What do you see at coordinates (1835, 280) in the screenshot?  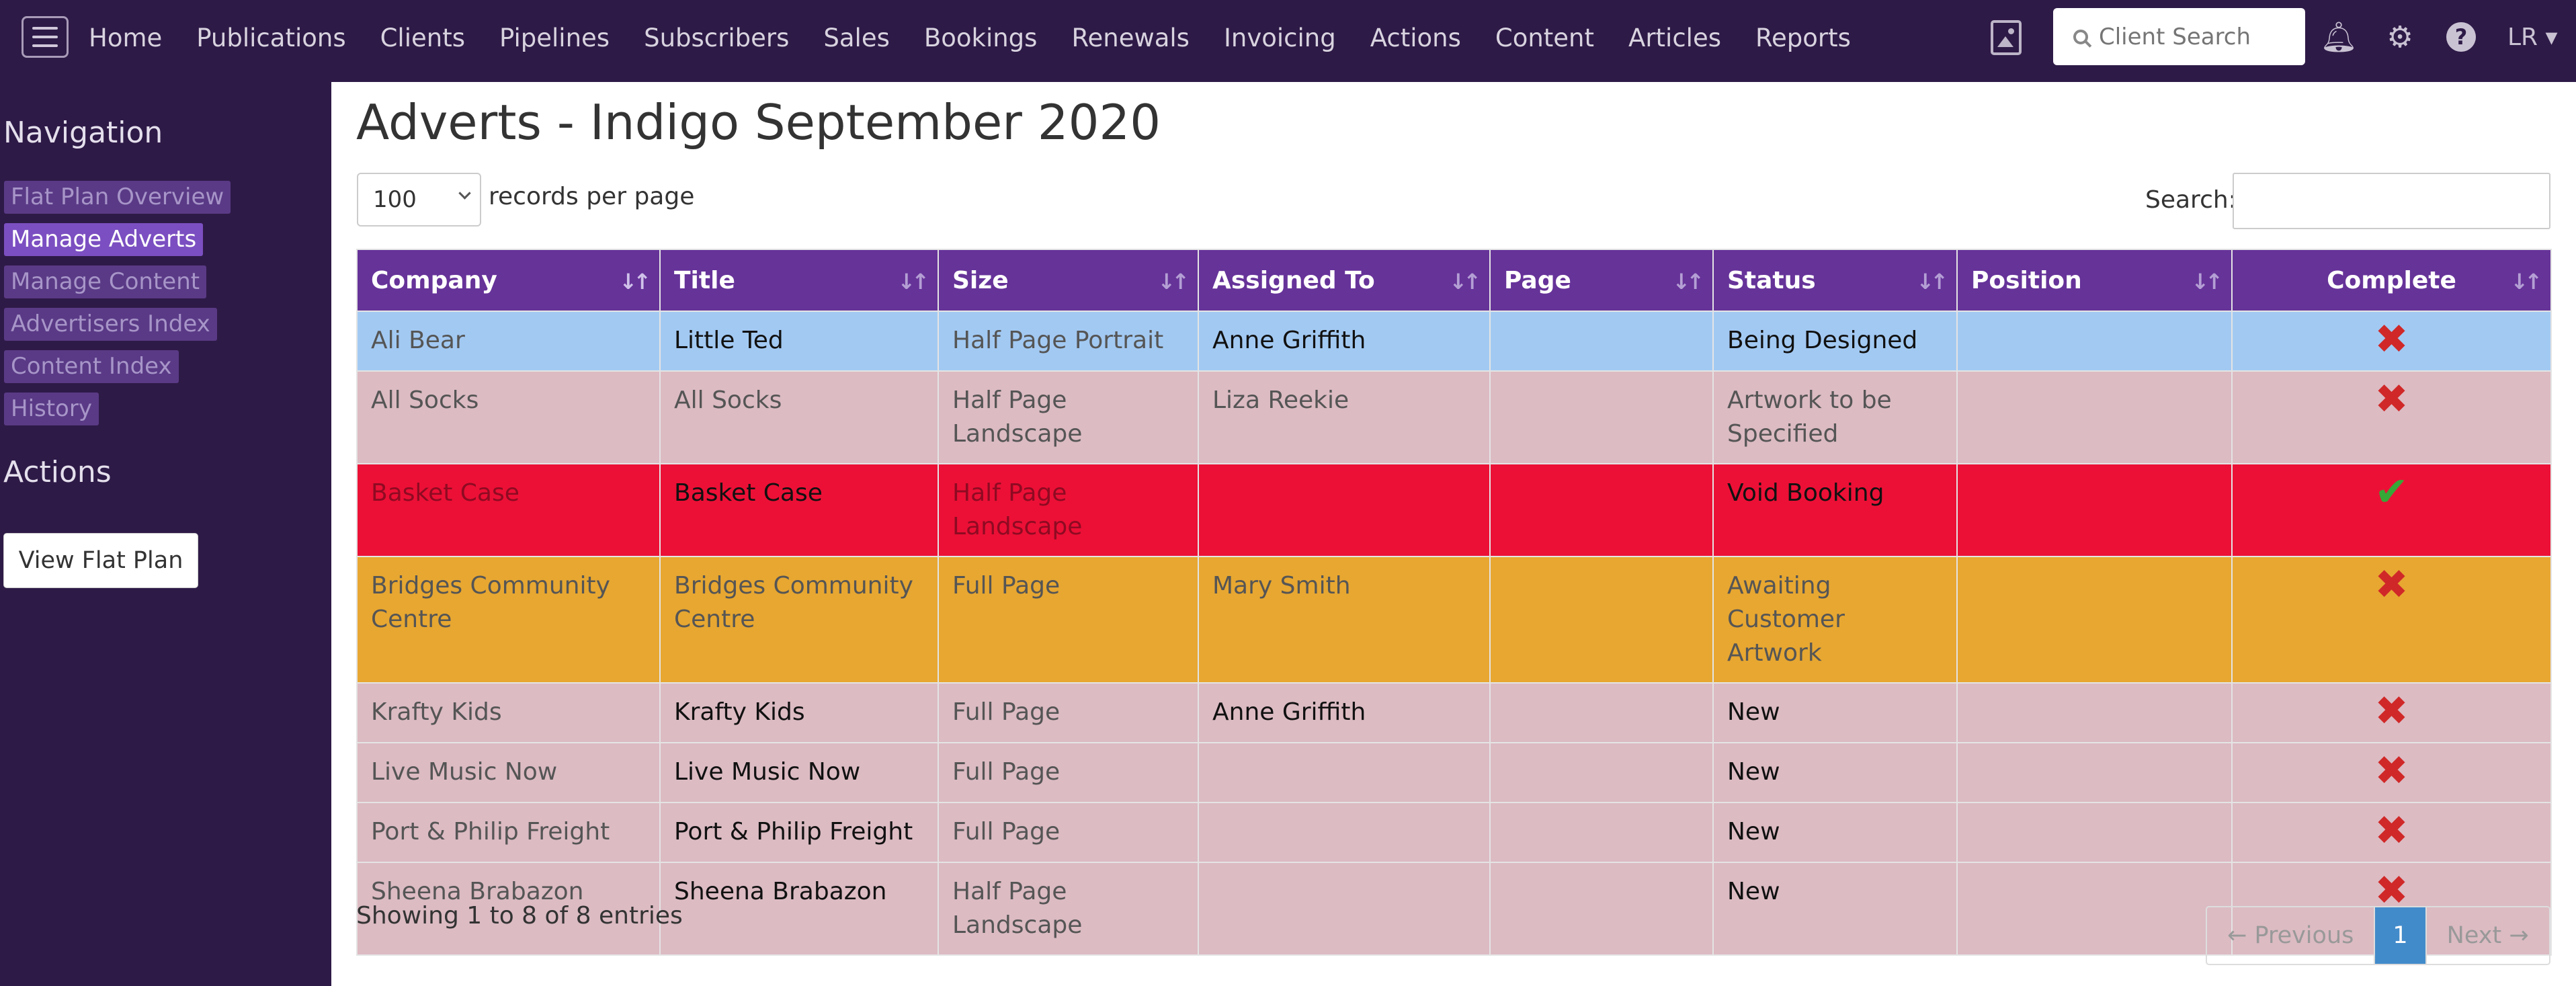 I see `column-header-status: Status ↓↑` at bounding box center [1835, 280].